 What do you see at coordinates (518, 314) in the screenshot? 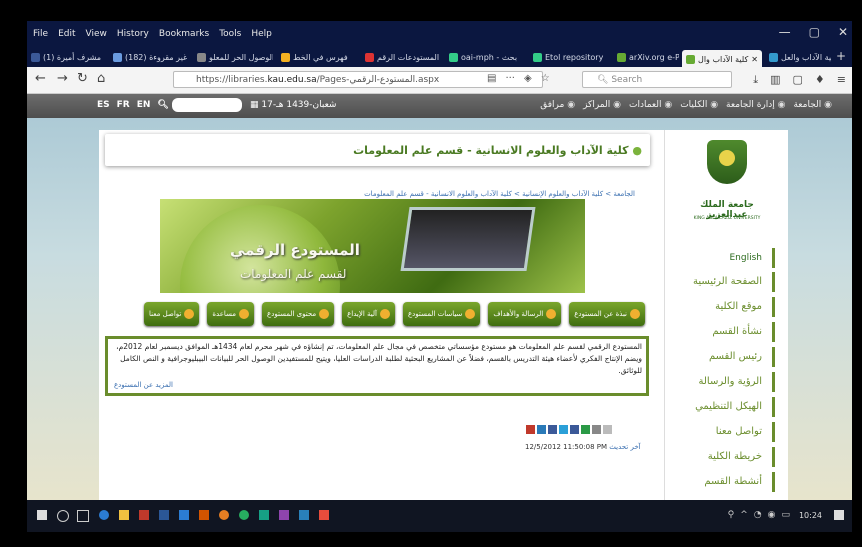
I see `button-label: الرسالة والأهداف` at bounding box center [518, 314].